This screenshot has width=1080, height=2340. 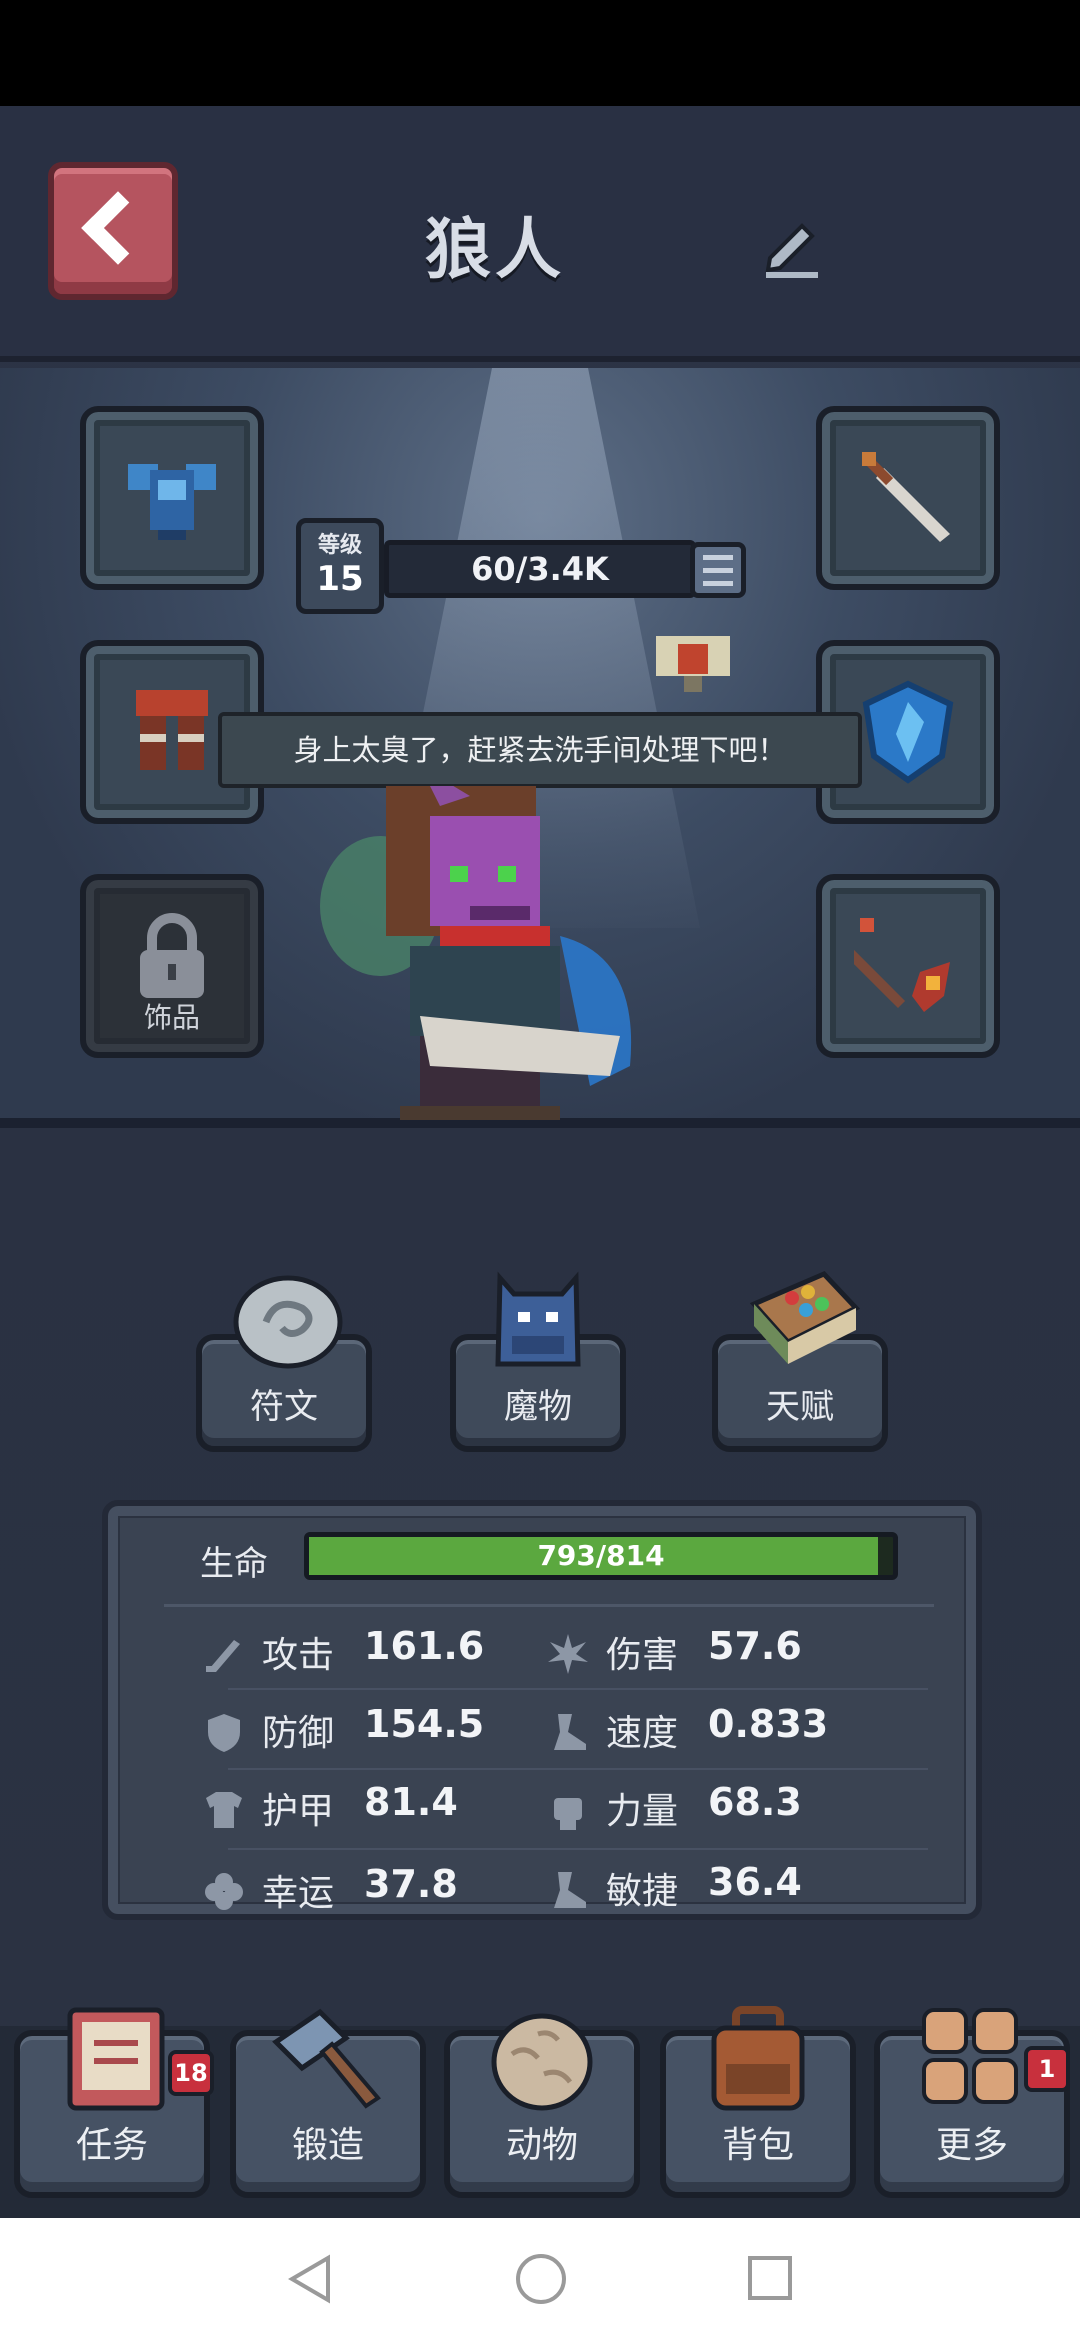 What do you see at coordinates (530, 976) in the screenshot?
I see `werewolf-character-sprite` at bounding box center [530, 976].